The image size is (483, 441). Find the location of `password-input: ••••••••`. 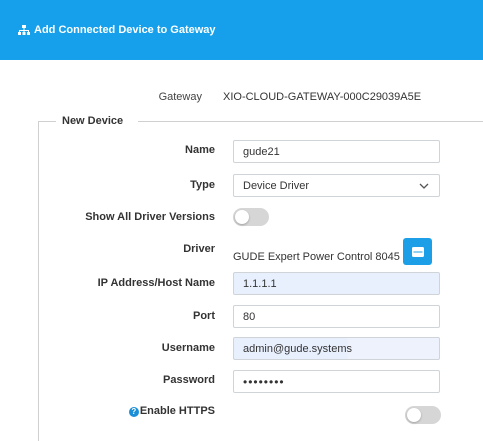

password-input: •••••••• is located at coordinates (336, 381).